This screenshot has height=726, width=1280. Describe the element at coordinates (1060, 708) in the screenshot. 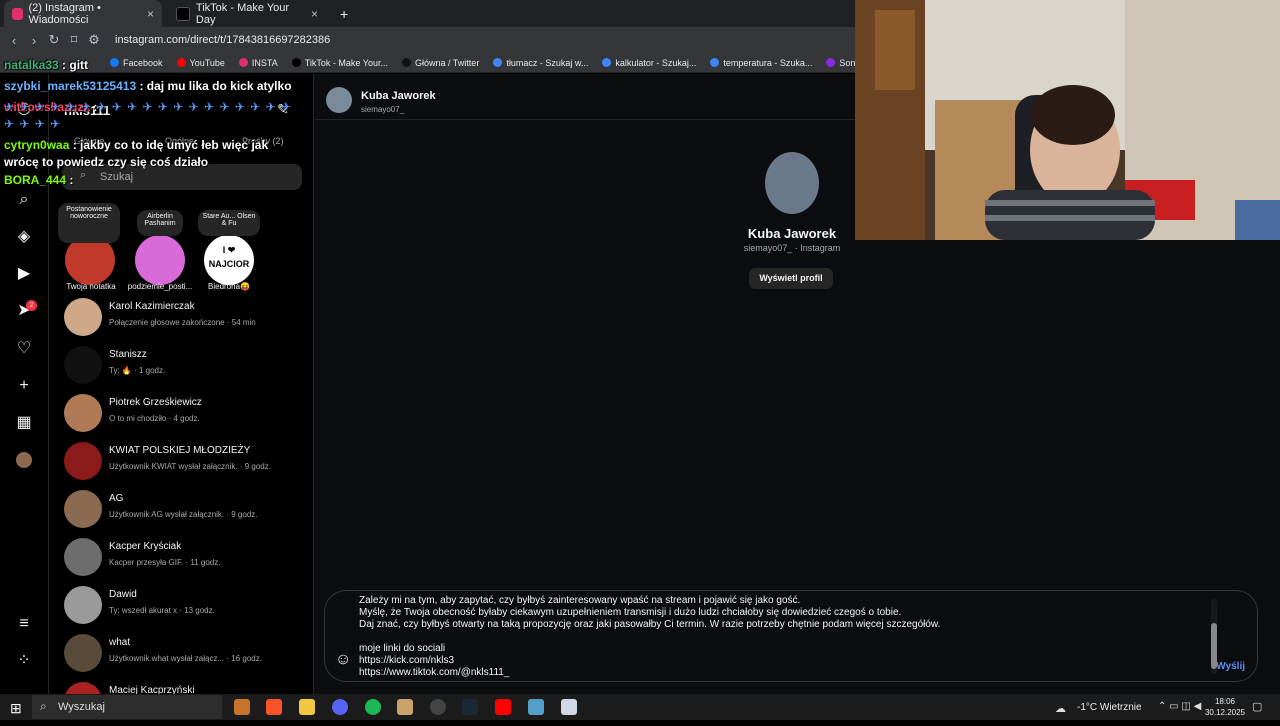

I see `weather-icon: ☁` at that location.